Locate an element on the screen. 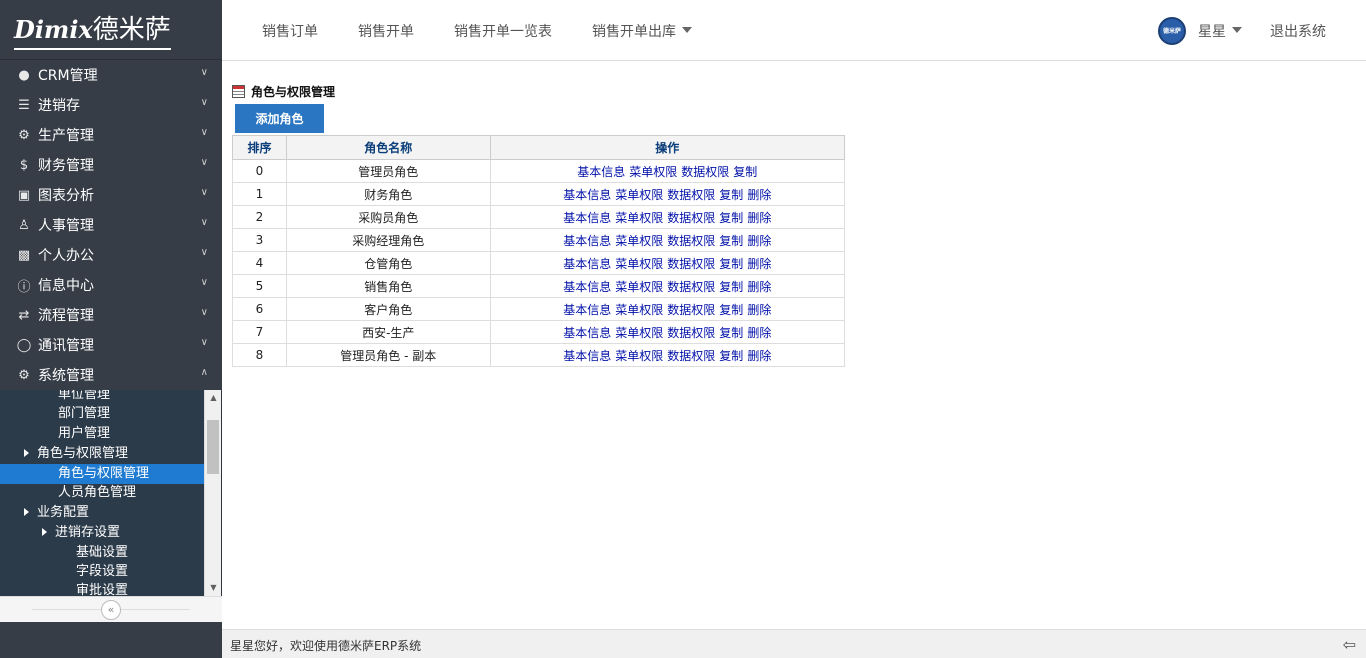  sidebar-item-production: ⚙ 生产管理 ∨ is located at coordinates (111, 135).